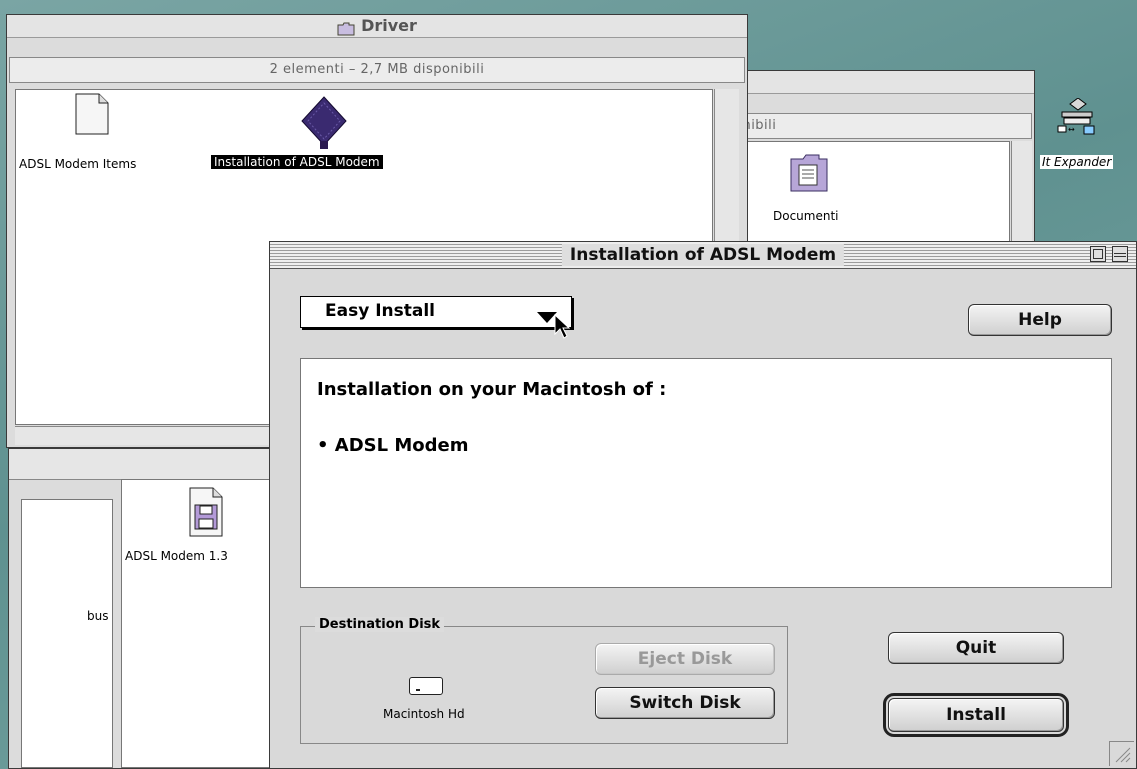 The image size is (1137, 769). Describe the element at coordinates (324, 125) in the screenshot. I see `installer-icon` at that location.